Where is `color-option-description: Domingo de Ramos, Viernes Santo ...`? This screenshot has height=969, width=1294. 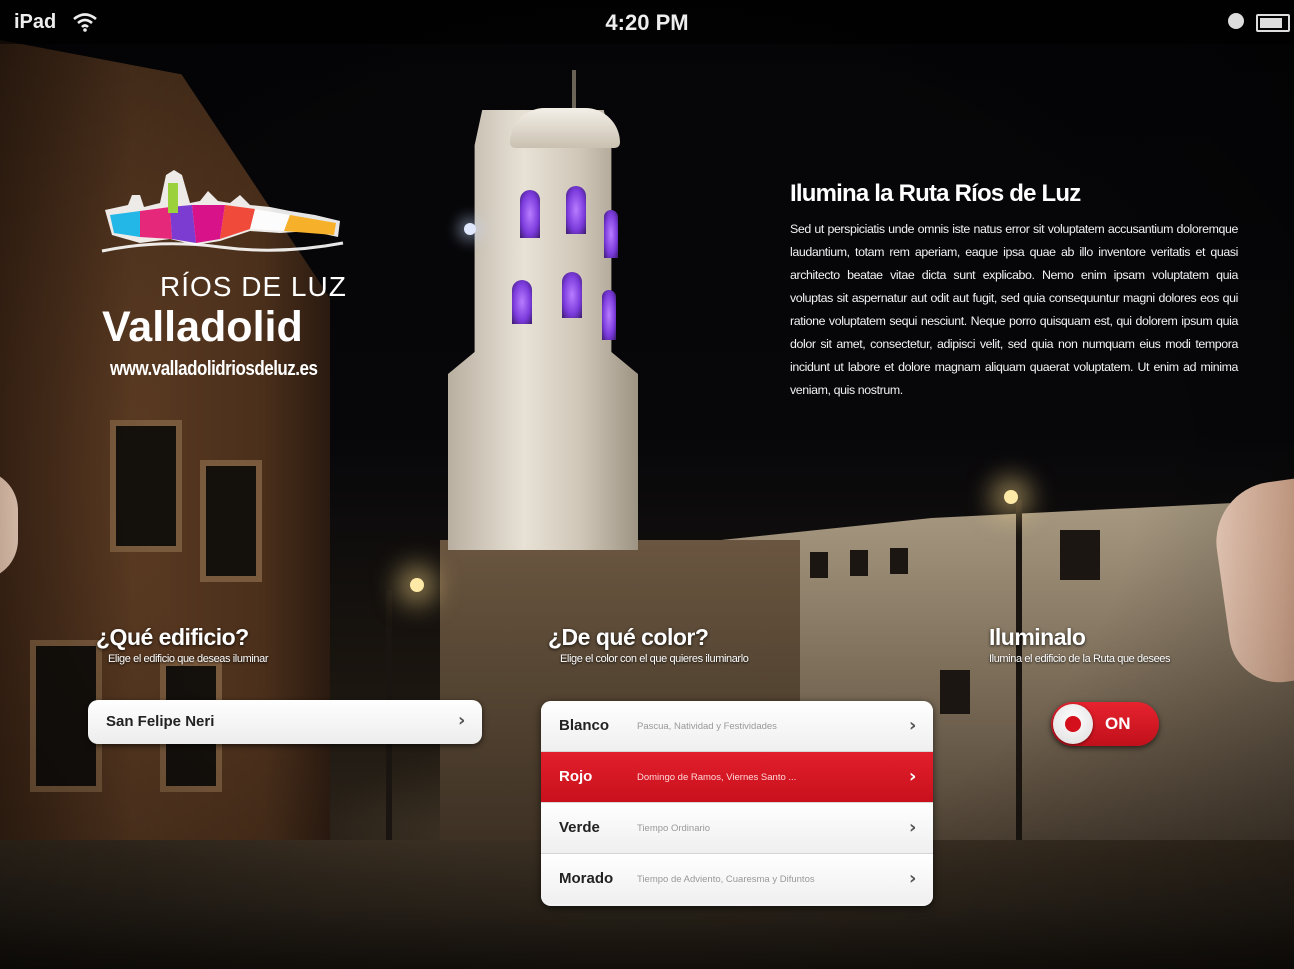
color-option-description: Domingo de Ramos, Viernes Santo ... is located at coordinates (717, 777).